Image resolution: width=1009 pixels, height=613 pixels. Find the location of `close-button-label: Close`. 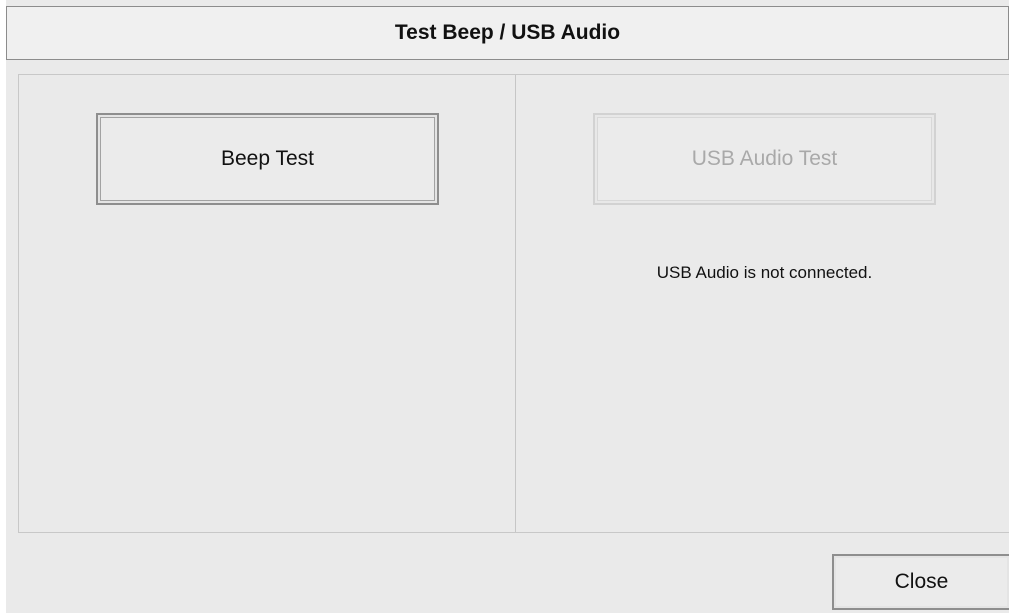

close-button-label: Close is located at coordinates (921, 581).